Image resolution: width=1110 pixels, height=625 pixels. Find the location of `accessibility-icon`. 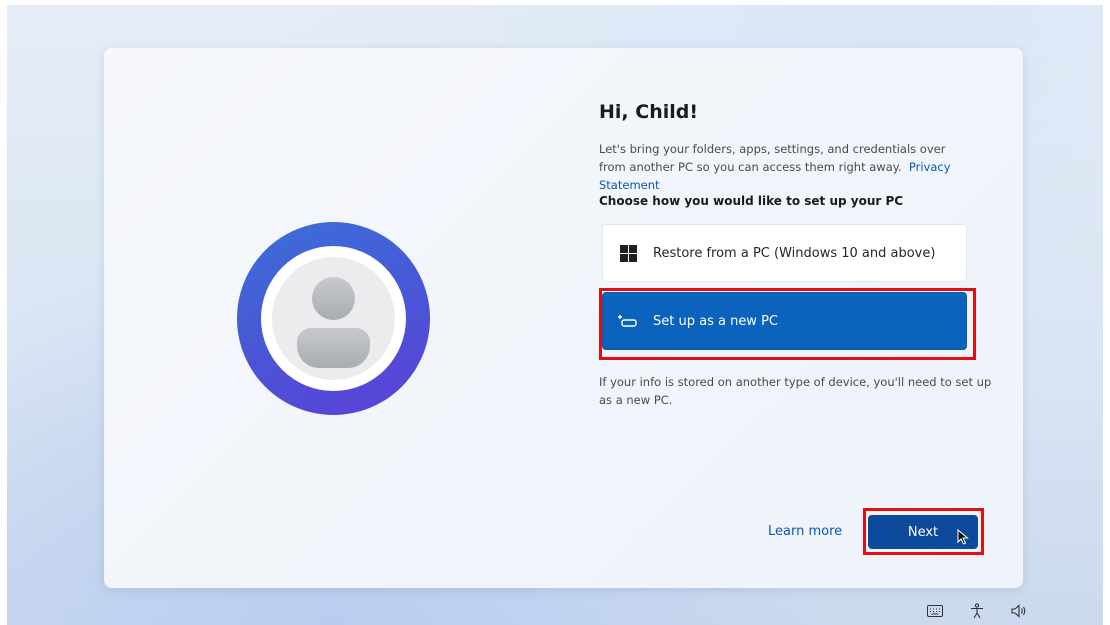

accessibility-icon is located at coordinates (977, 611).